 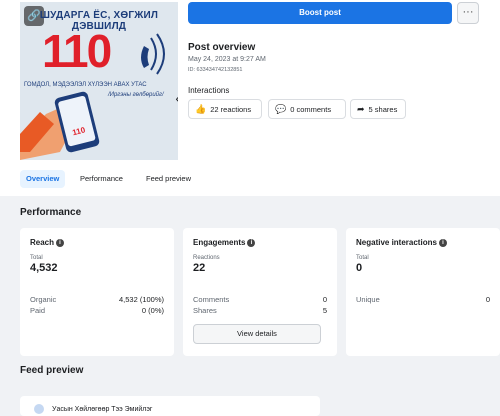 What do you see at coordinates (141, 299) in the screenshot?
I see `organic-value: 4,532 (100%)` at bounding box center [141, 299].